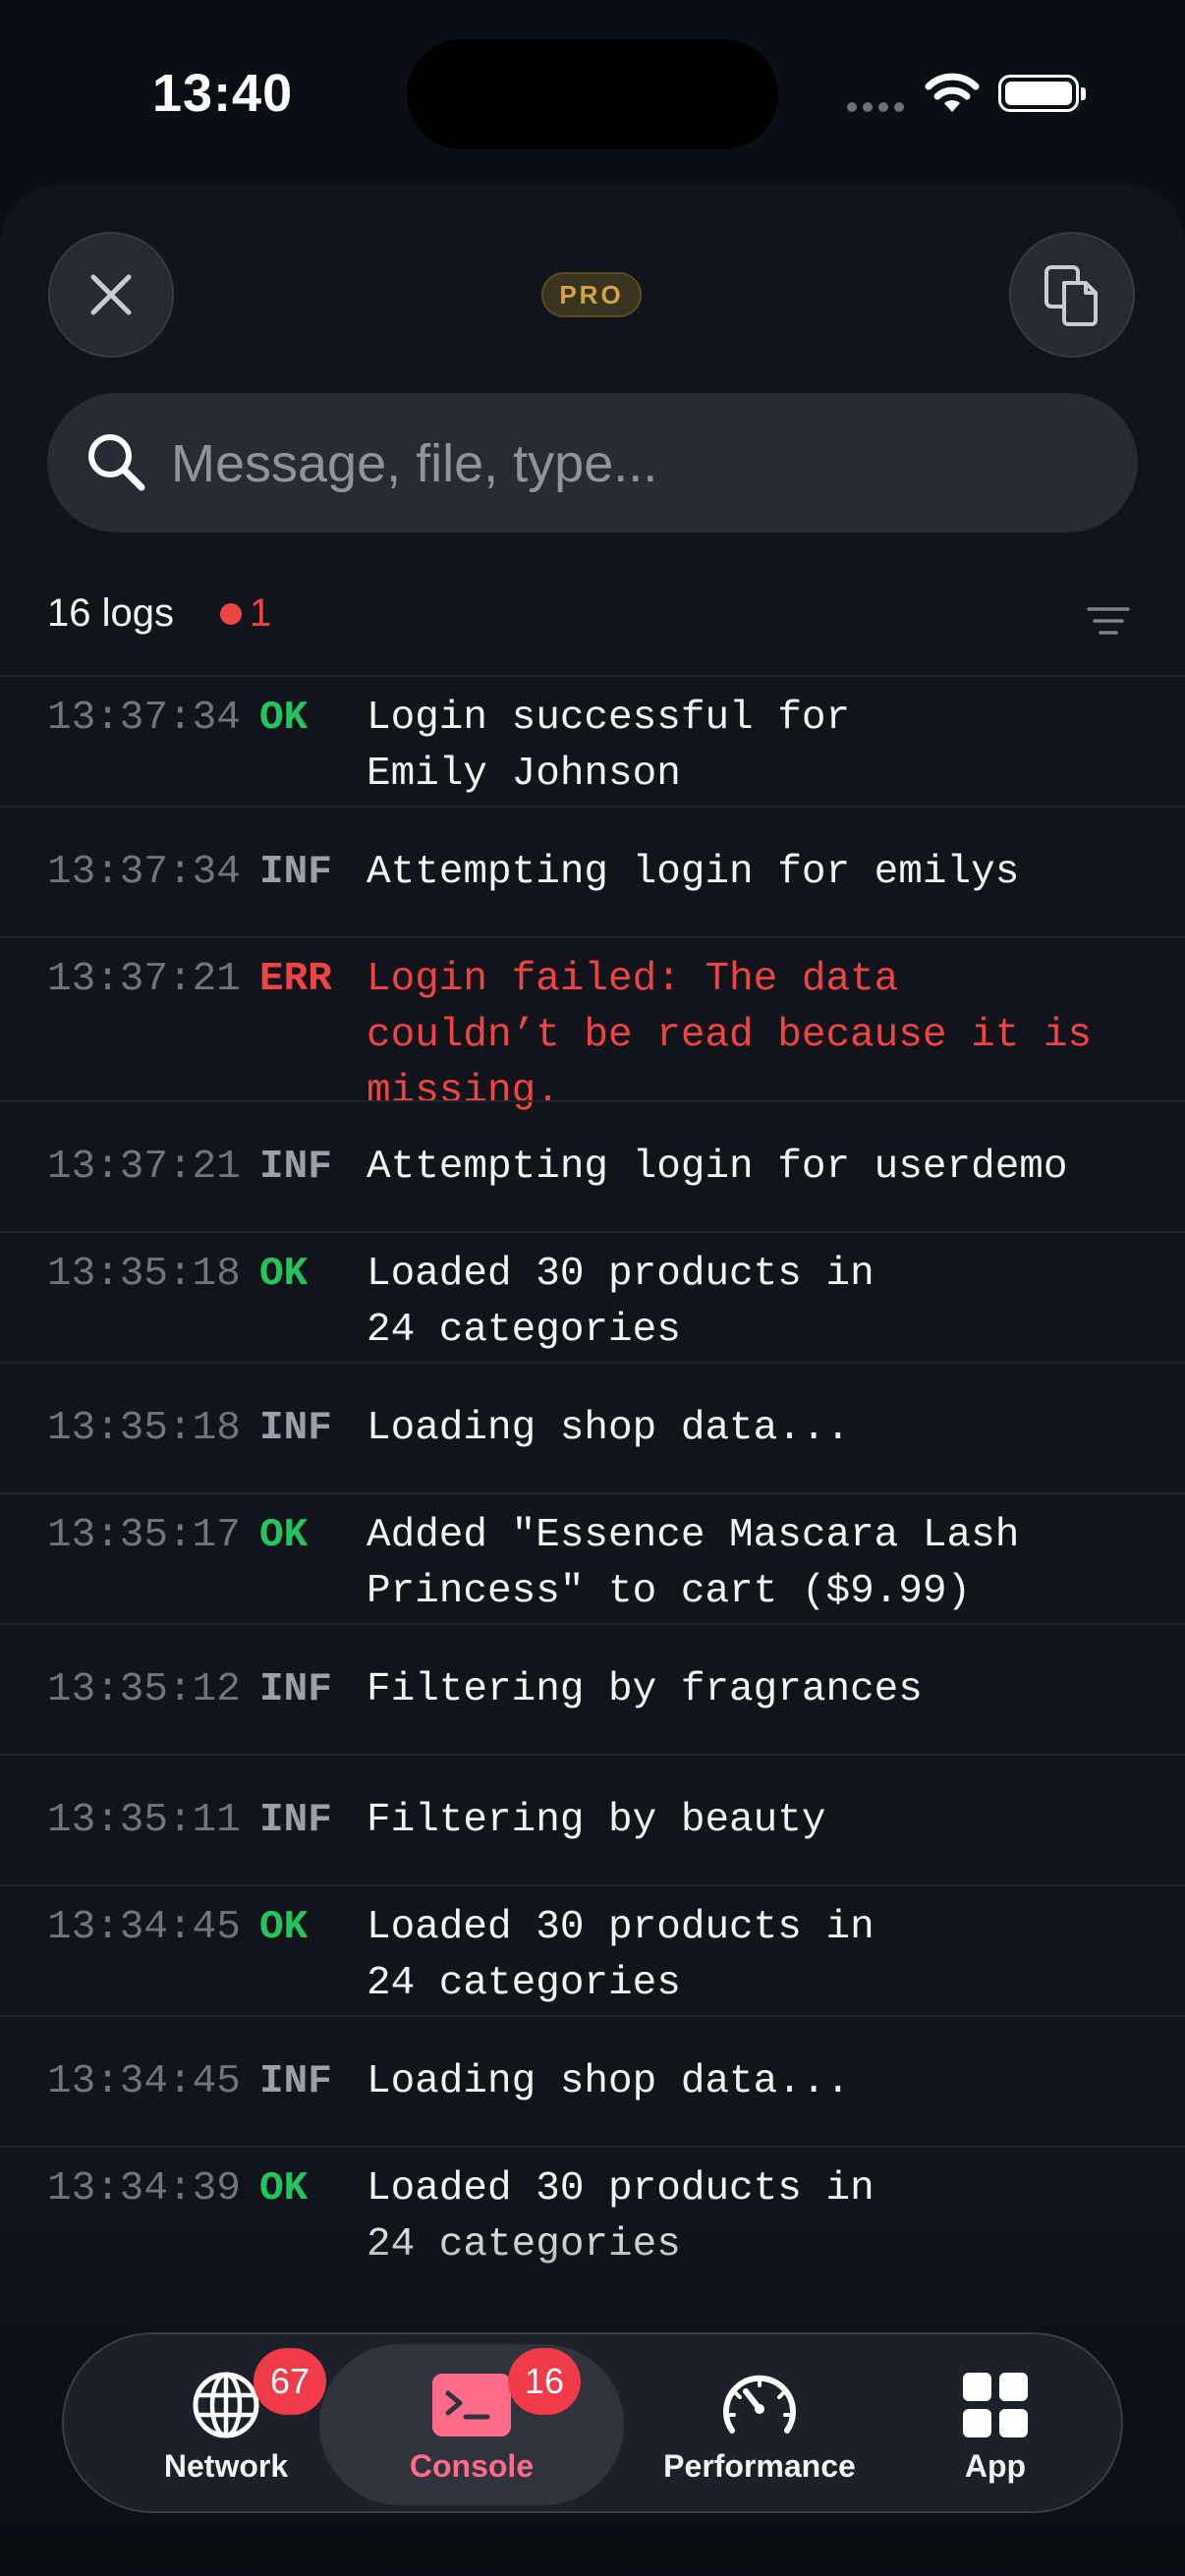 Image resolution: width=1185 pixels, height=2576 pixels. I want to click on log-message: Filtering by fragrances, so click(645, 1689).